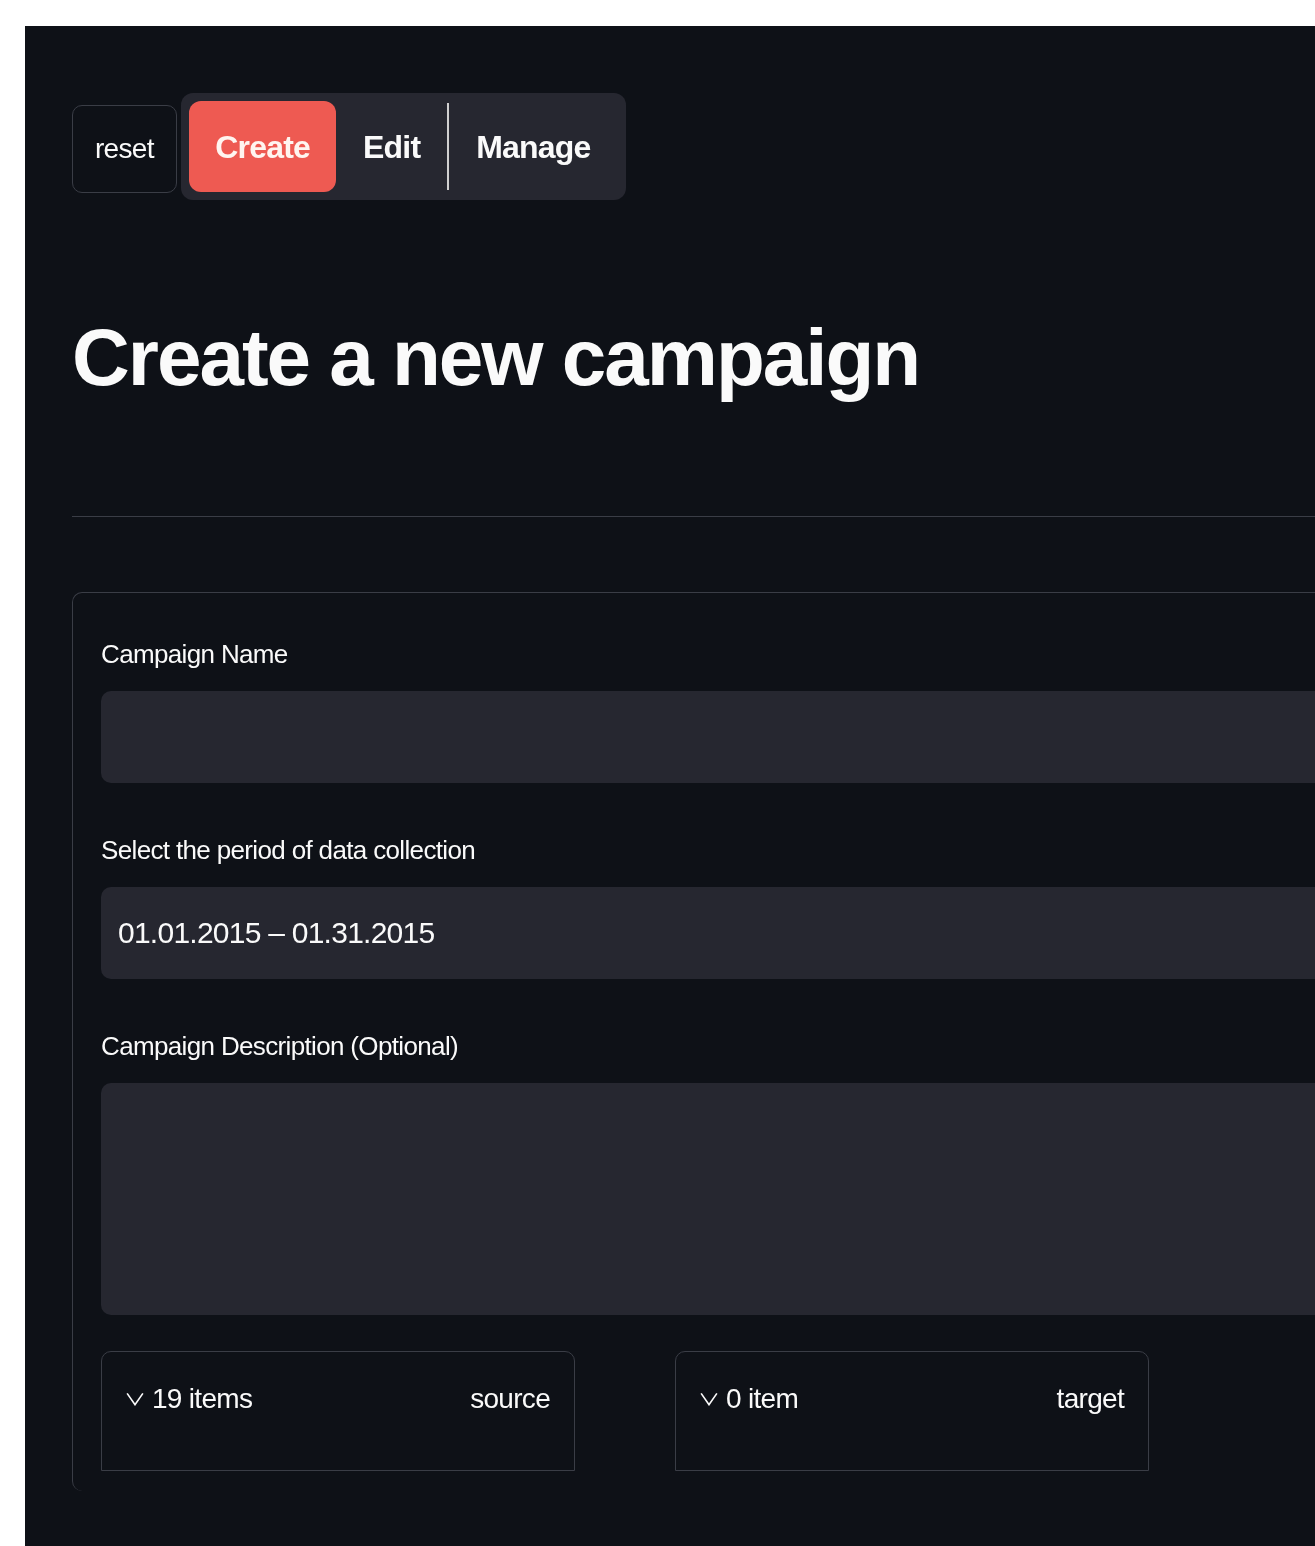 The height and width of the screenshot is (1546, 1315). Describe the element at coordinates (1090, 1399) in the screenshot. I see `panel-title: target` at that location.